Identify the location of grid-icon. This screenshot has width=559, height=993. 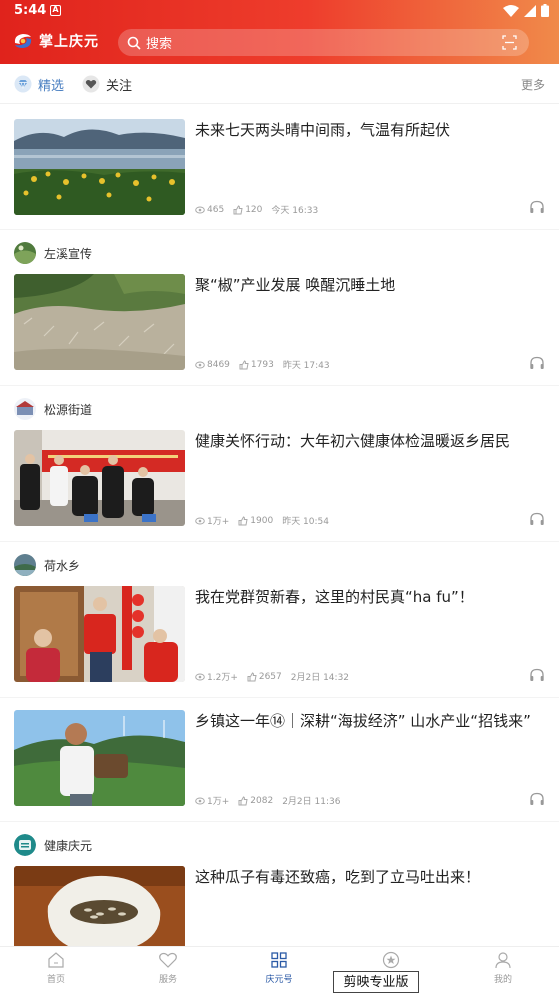
(279, 960).